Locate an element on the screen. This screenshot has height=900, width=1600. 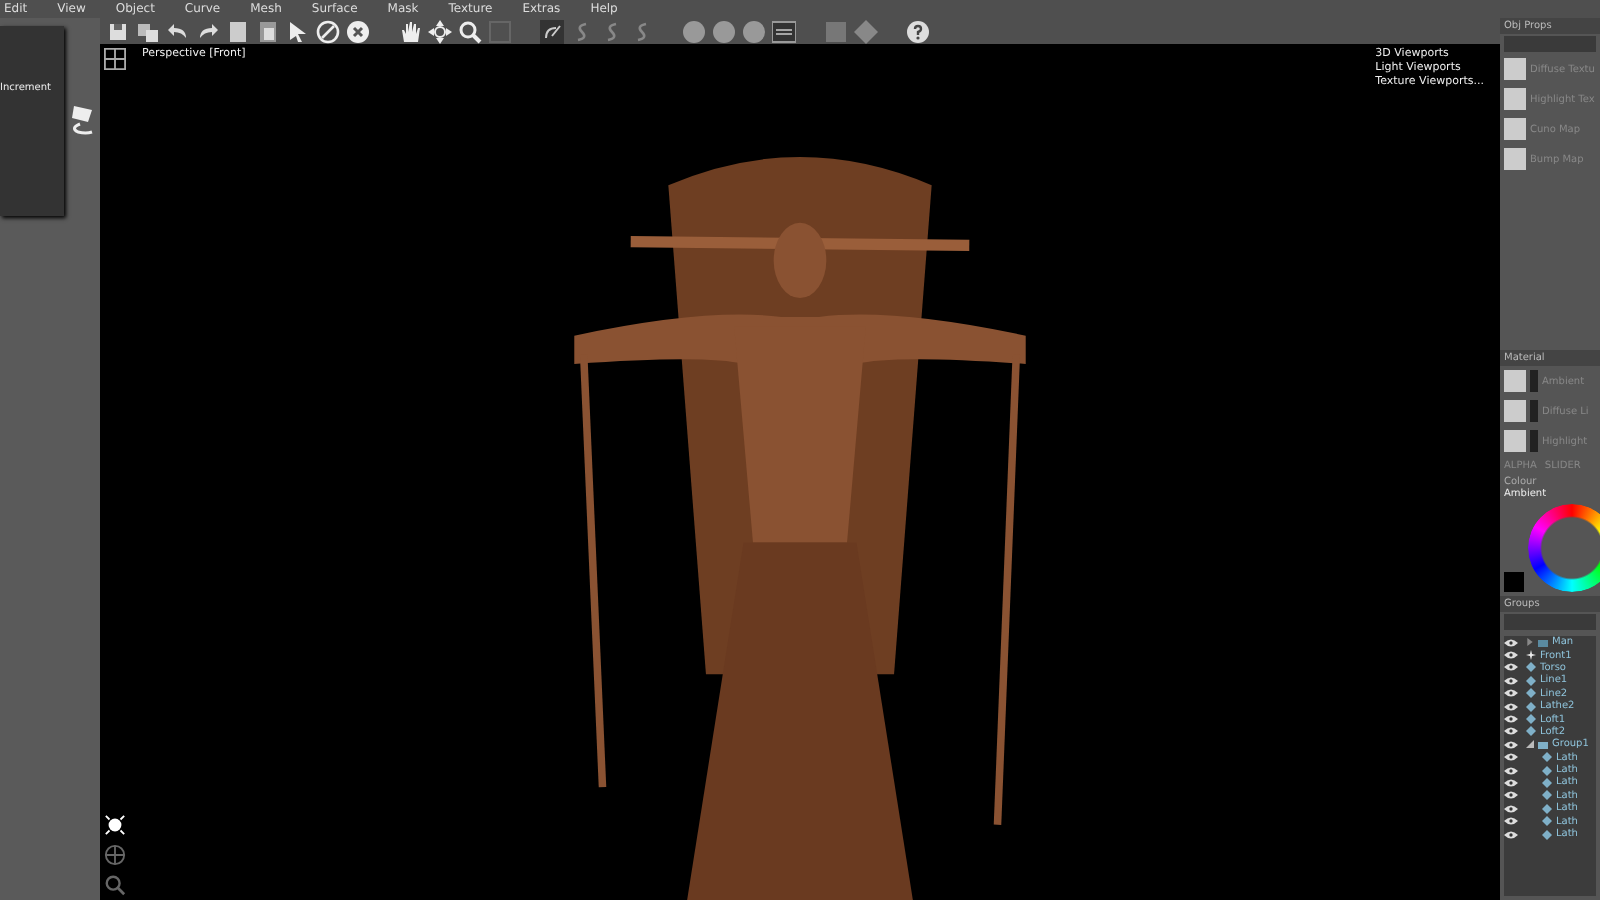
close-icon is located at coordinates (358, 31).